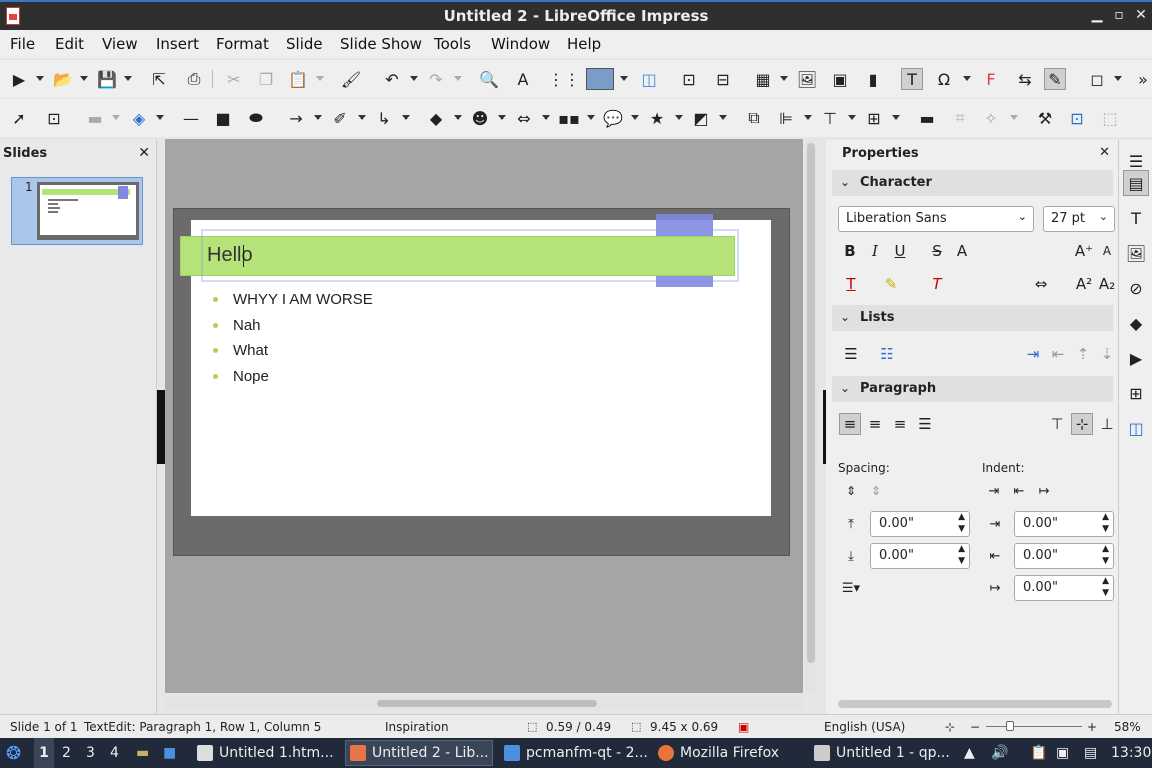  What do you see at coordinates (484, 703) in the screenshot?
I see `horizontal-scrollbar` at bounding box center [484, 703].